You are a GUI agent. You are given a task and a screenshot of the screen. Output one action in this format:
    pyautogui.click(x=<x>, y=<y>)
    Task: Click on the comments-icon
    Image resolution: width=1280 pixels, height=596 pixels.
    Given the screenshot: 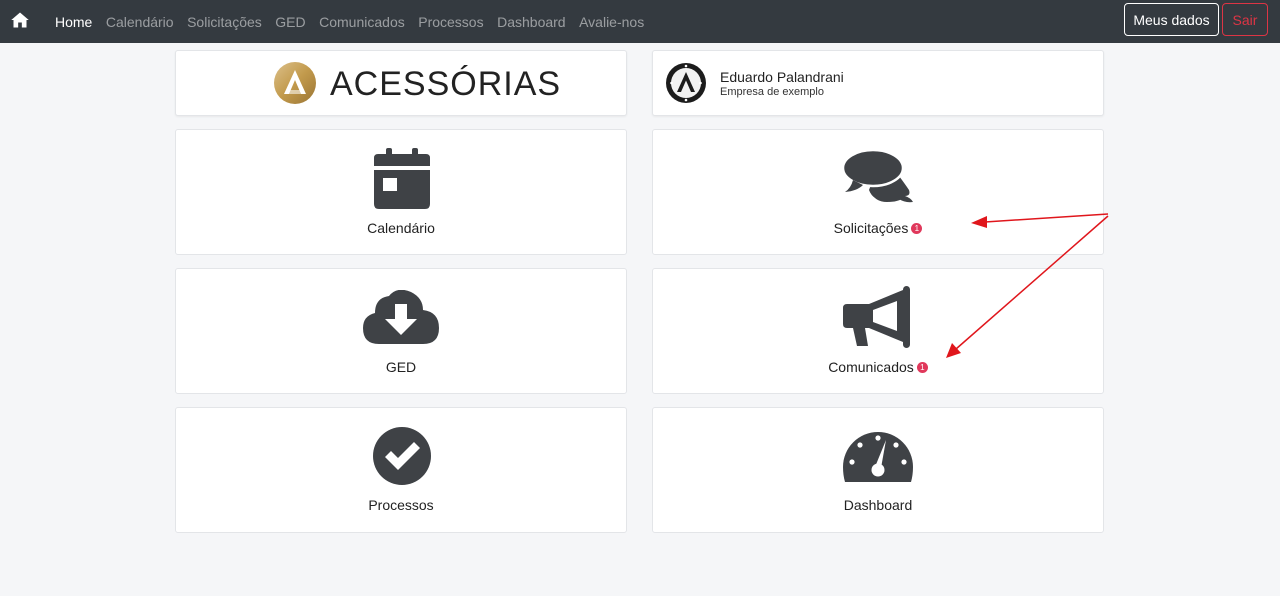 What is the action you would take?
    pyautogui.click(x=878, y=176)
    